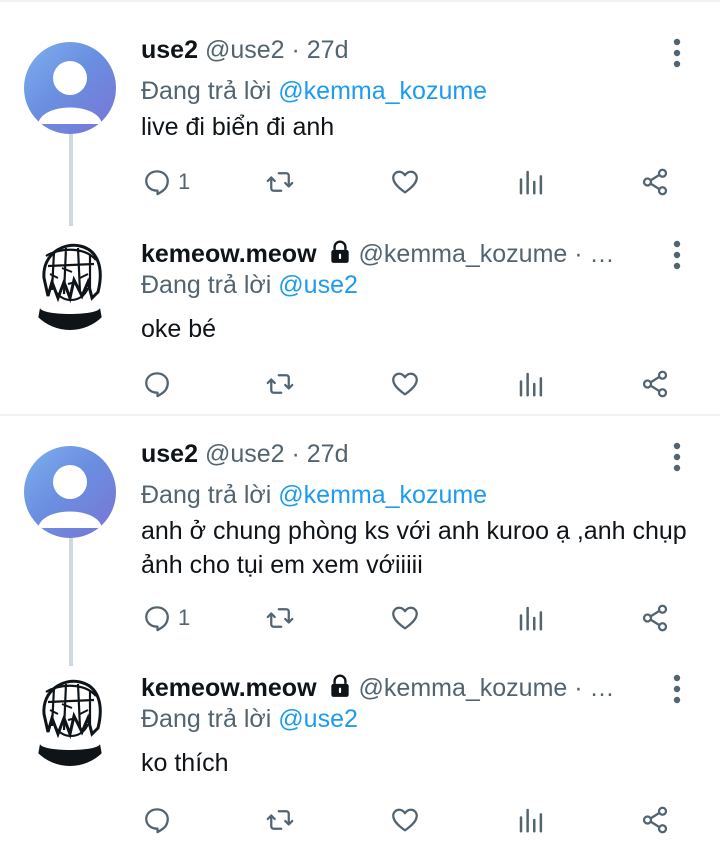  What do you see at coordinates (360, 1) in the screenshot?
I see `top-divider` at bounding box center [360, 1].